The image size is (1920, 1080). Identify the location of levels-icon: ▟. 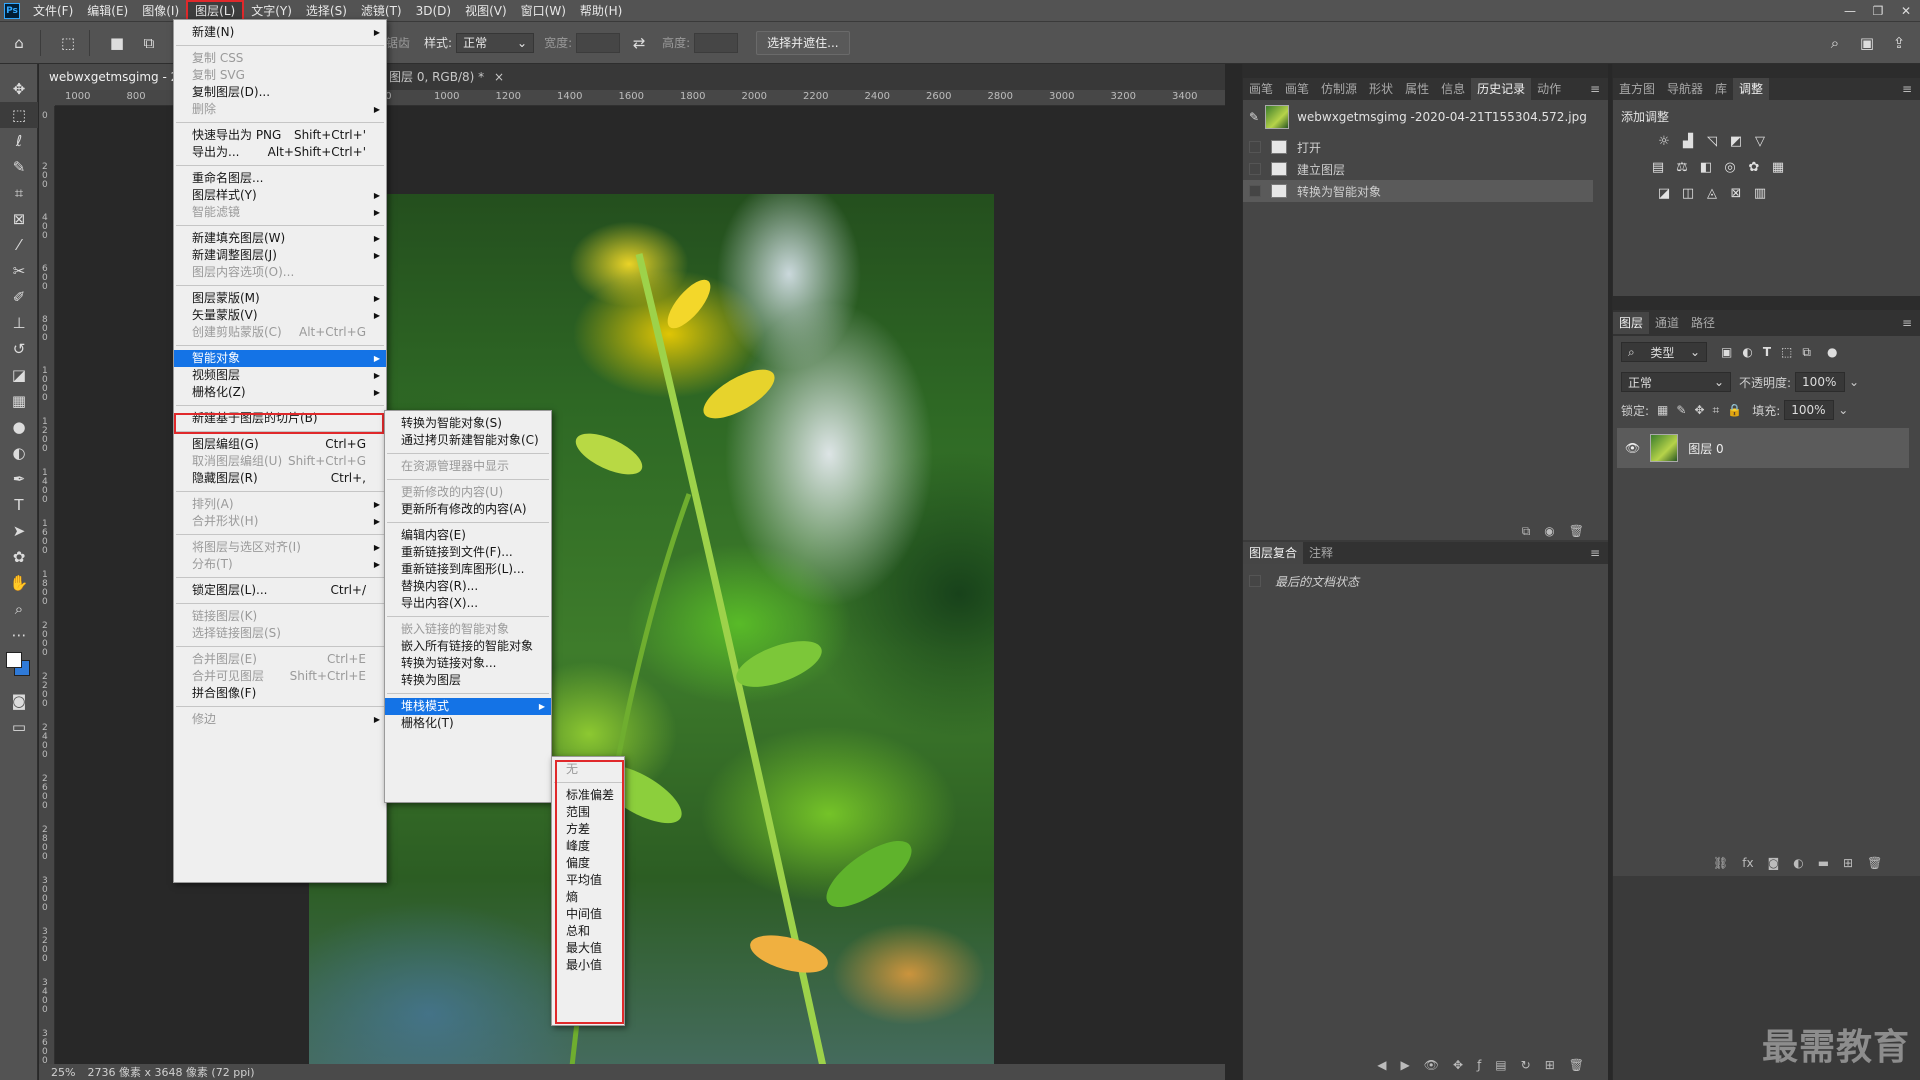
(1688, 141).